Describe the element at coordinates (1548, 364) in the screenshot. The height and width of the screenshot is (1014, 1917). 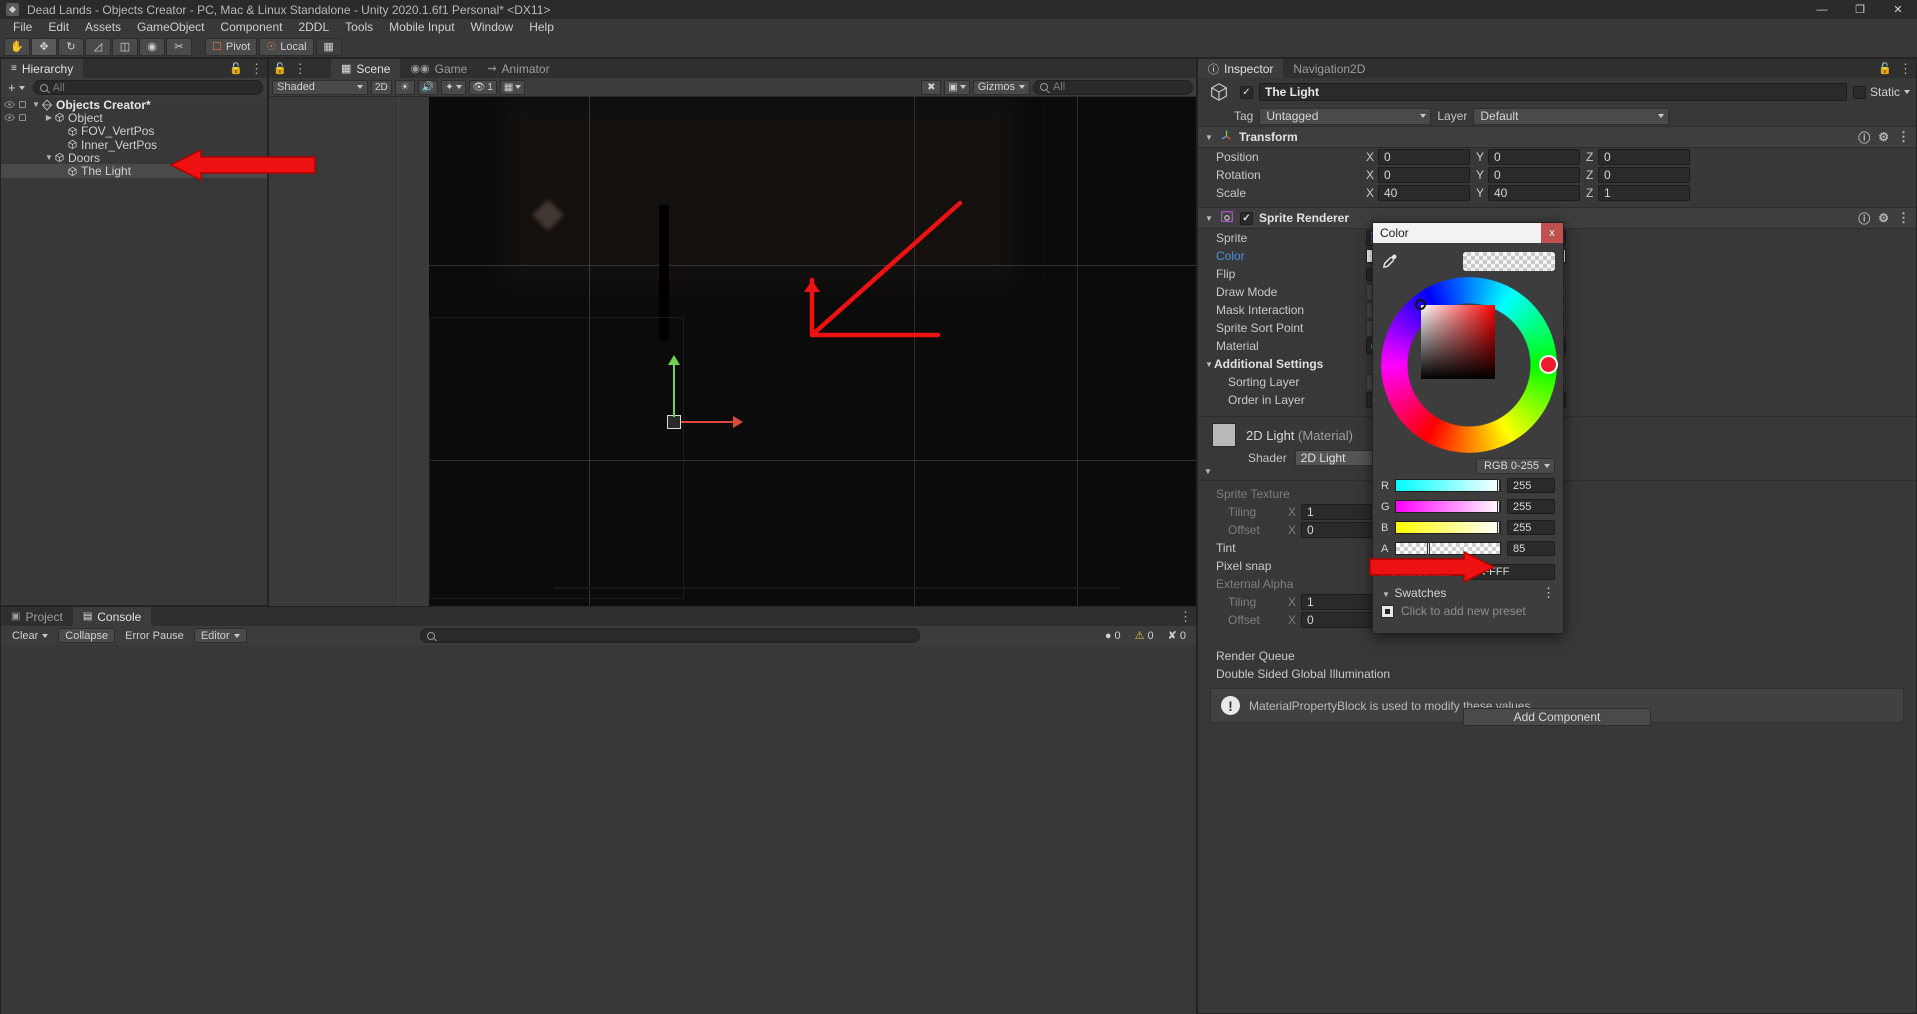
I see `hue-selector-knob` at that location.